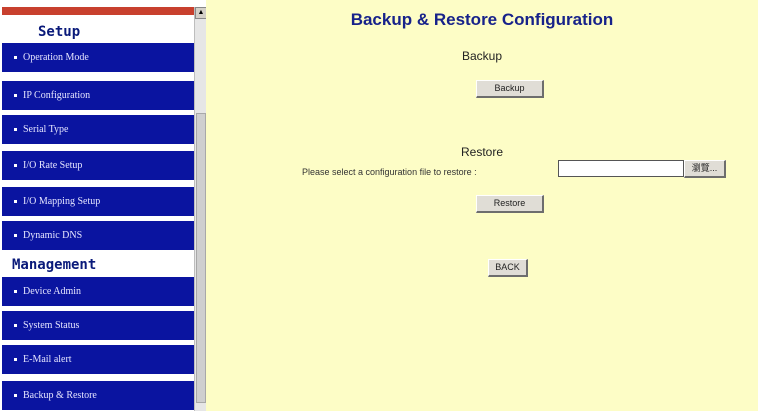 This screenshot has height=411, width=760. Describe the element at coordinates (60, 395) in the screenshot. I see `sidebar-item-label: Backup & Restore` at that location.